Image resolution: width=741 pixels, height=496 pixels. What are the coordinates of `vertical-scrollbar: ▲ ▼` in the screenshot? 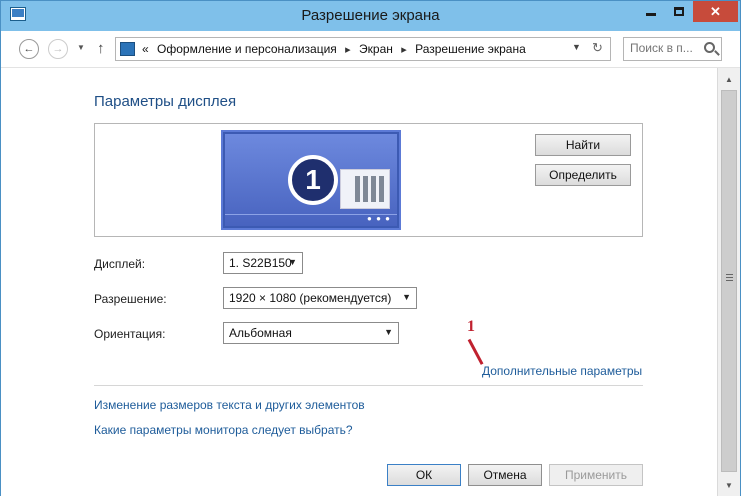 It's located at (728, 282).